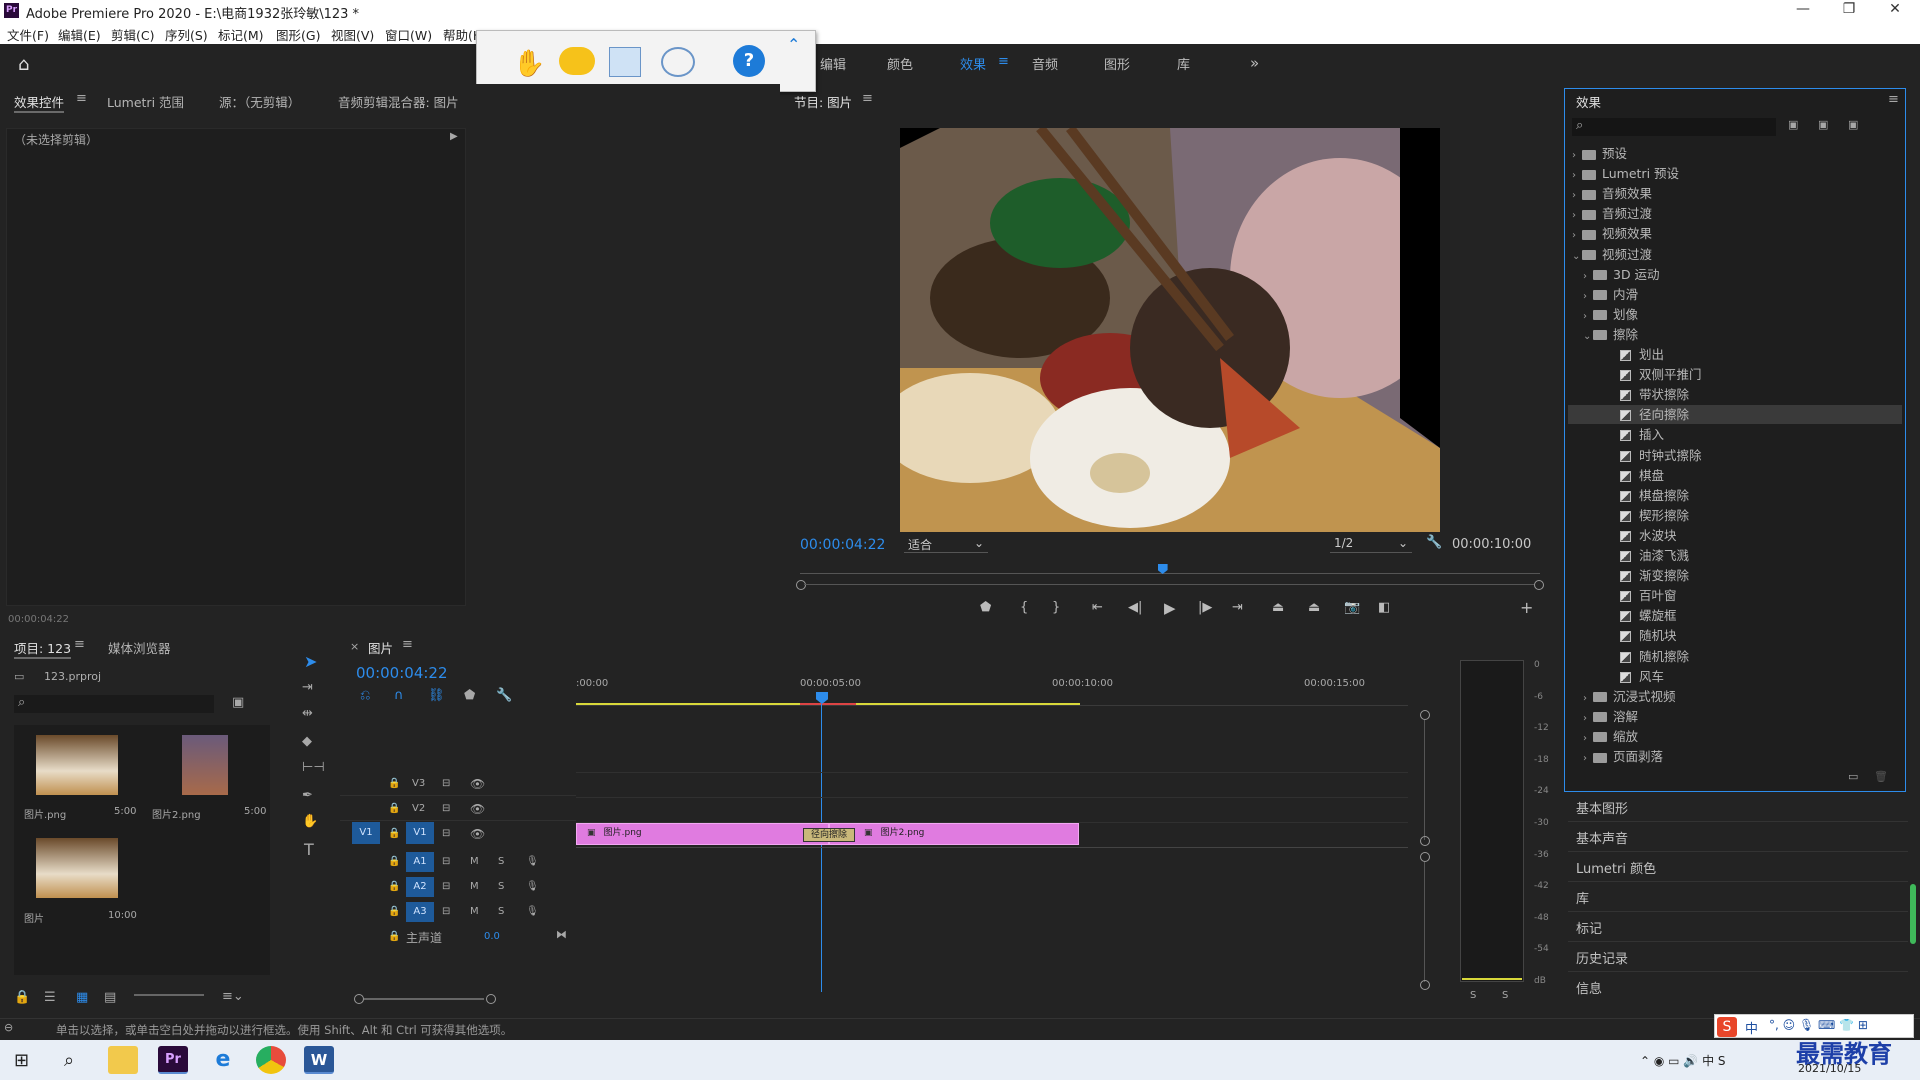 The height and width of the screenshot is (1080, 1920). What do you see at coordinates (1748, 434) in the screenshot?
I see `effect-item: 插入` at bounding box center [1748, 434].